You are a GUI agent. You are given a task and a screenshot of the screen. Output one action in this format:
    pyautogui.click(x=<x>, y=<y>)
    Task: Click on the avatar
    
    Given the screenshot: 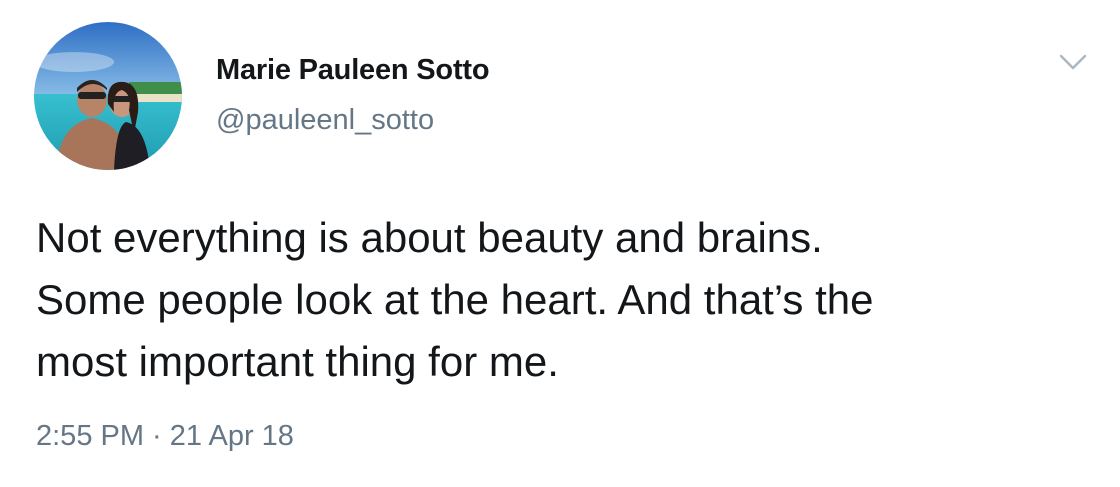 What is the action you would take?
    pyautogui.click(x=108, y=96)
    